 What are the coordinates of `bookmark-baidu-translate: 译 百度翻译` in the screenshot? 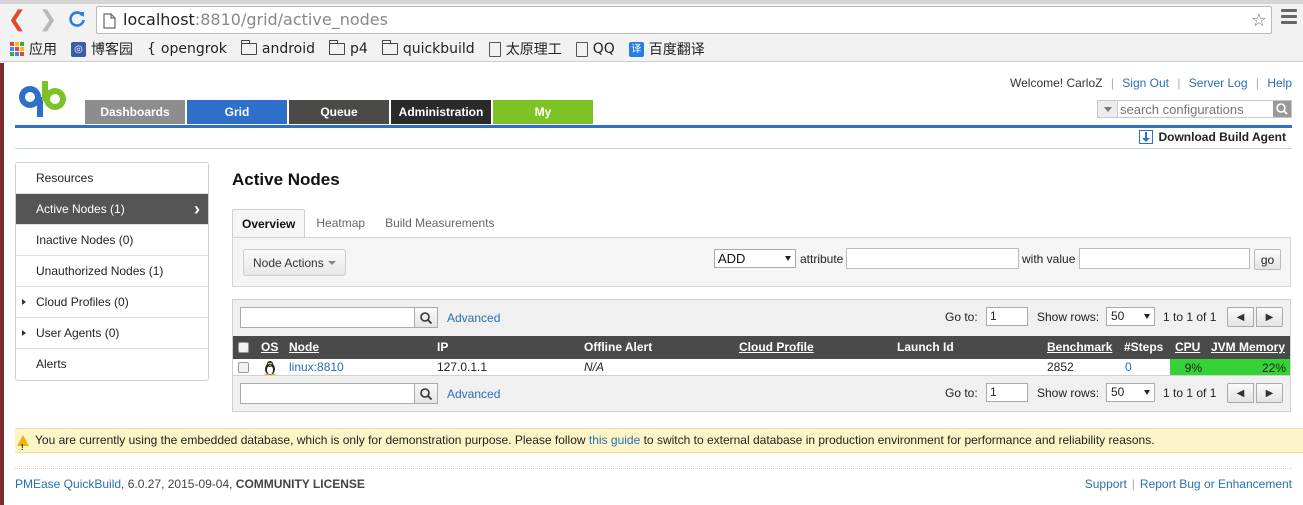 It's located at (666, 49).